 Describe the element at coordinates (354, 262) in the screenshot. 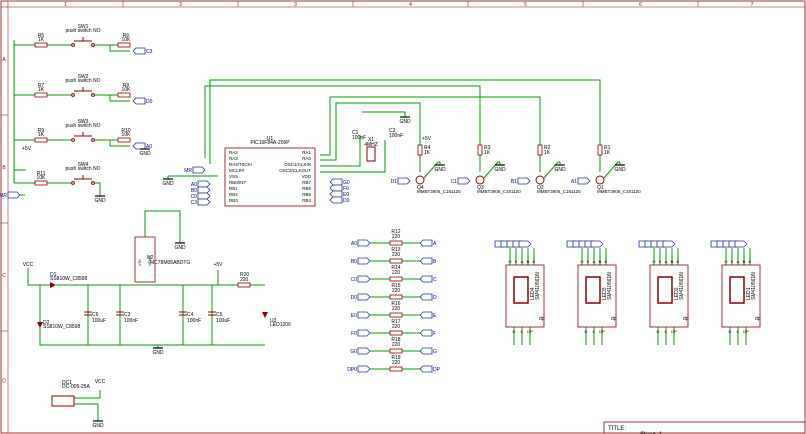

I see `net-label: B0` at that location.